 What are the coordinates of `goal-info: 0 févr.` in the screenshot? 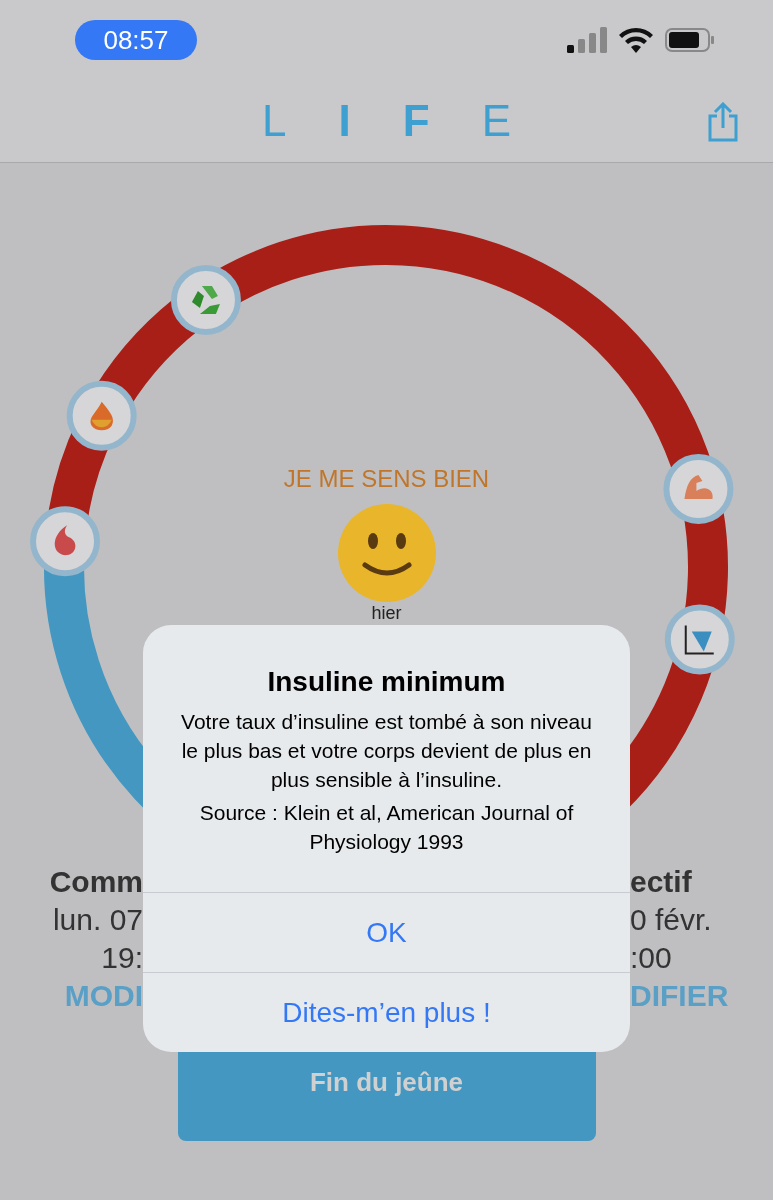 It's located at (671, 920).